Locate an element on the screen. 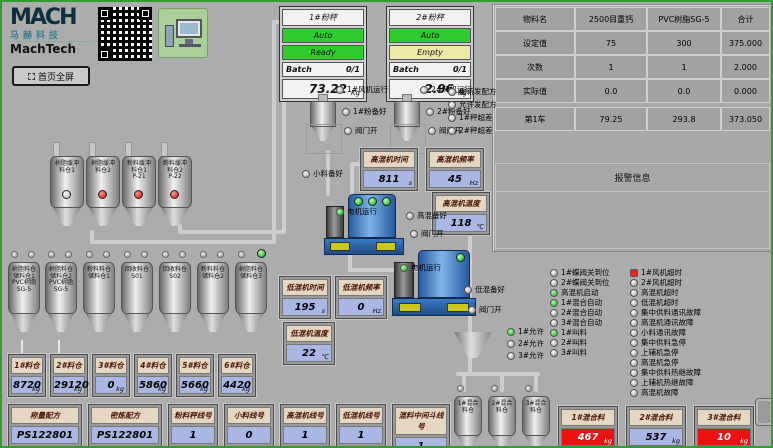  hopper-label: P-22 is located at coordinates (175, 176).